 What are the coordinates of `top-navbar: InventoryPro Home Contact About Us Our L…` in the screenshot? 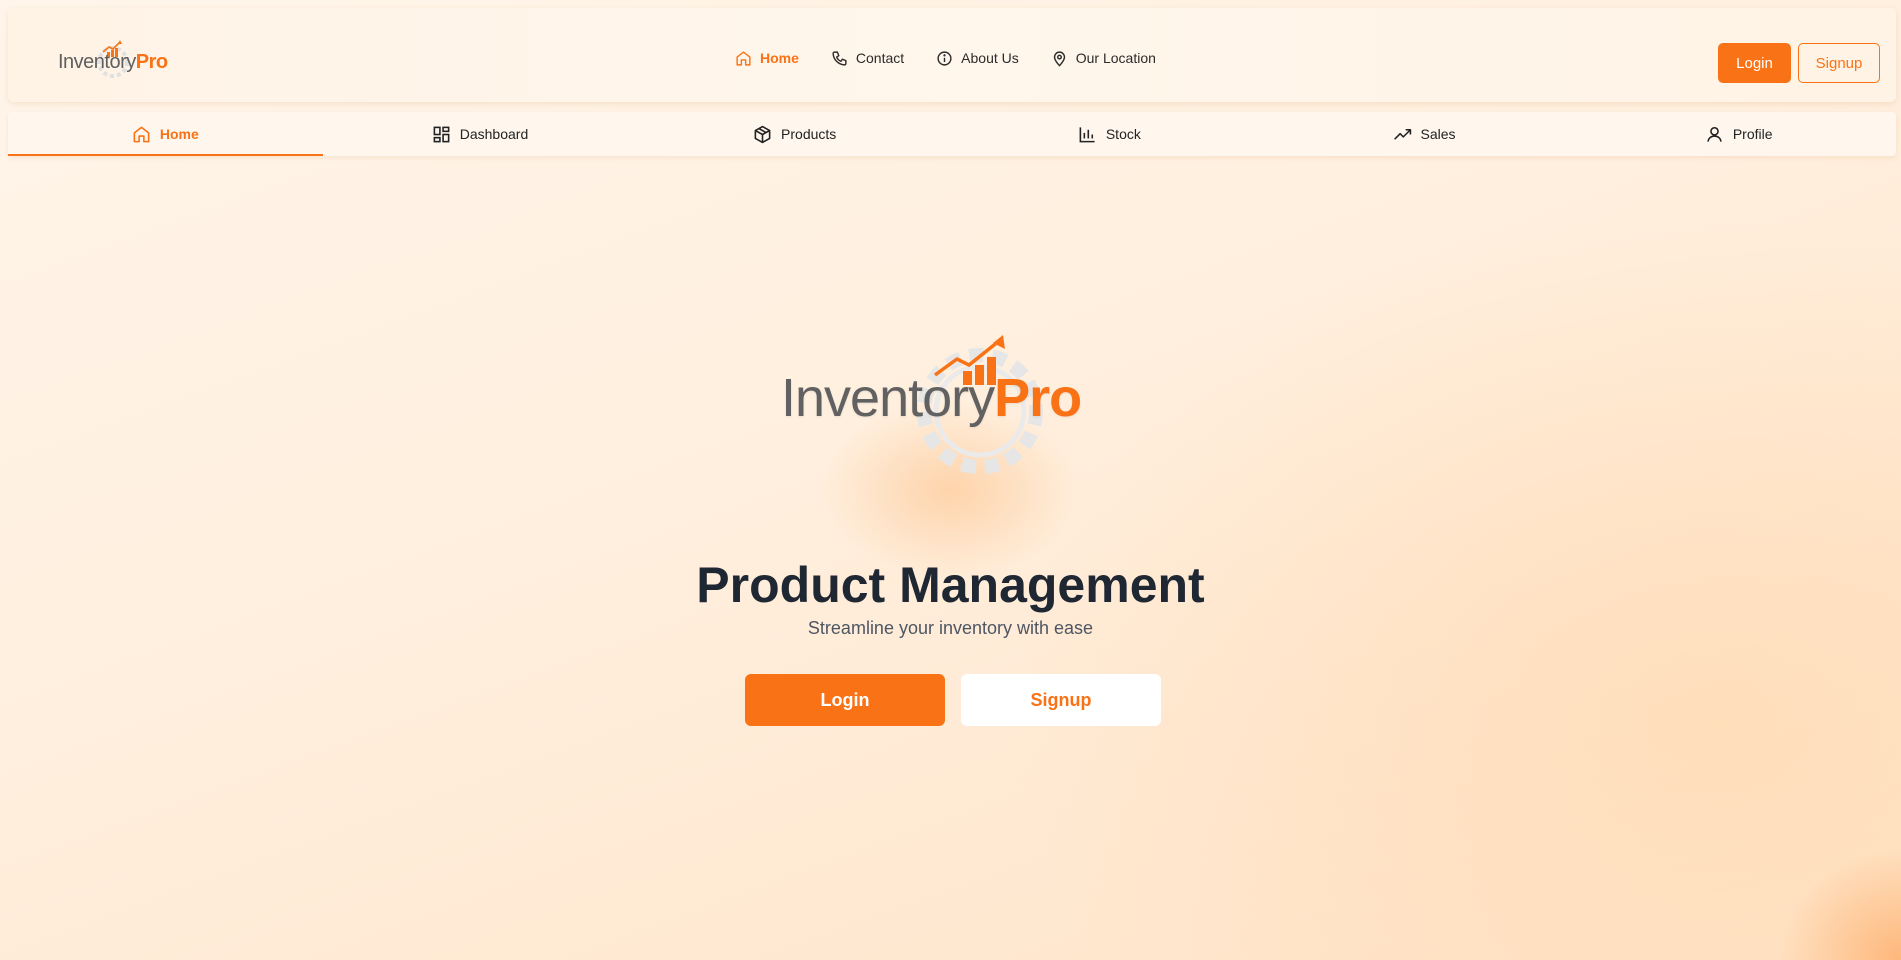 It's located at (952, 55).